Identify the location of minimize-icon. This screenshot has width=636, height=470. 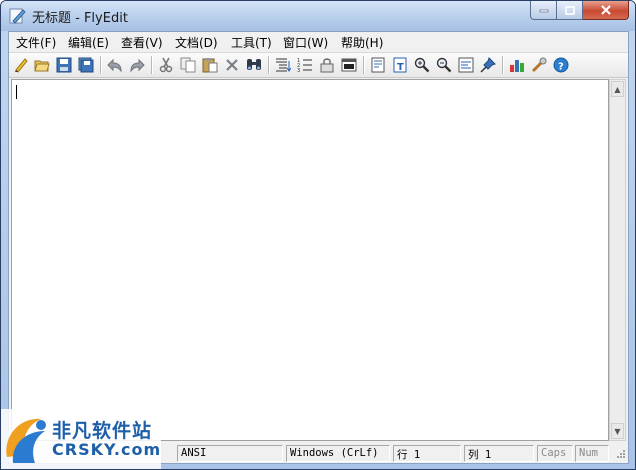
(543, 11).